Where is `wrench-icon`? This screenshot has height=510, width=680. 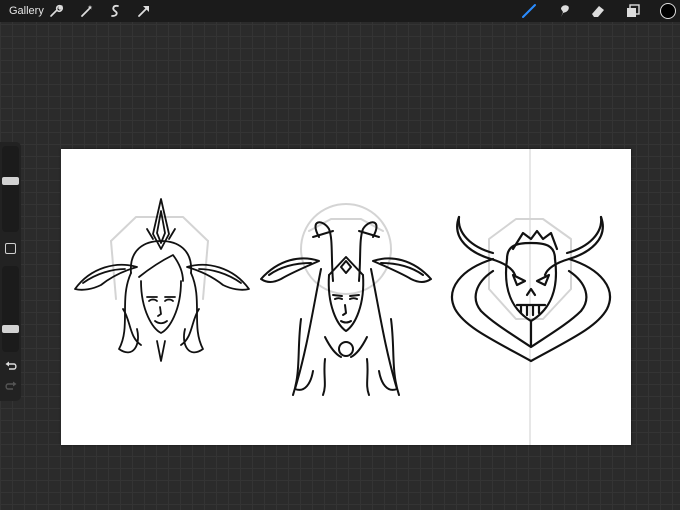
wrench-icon is located at coordinates (56, 11).